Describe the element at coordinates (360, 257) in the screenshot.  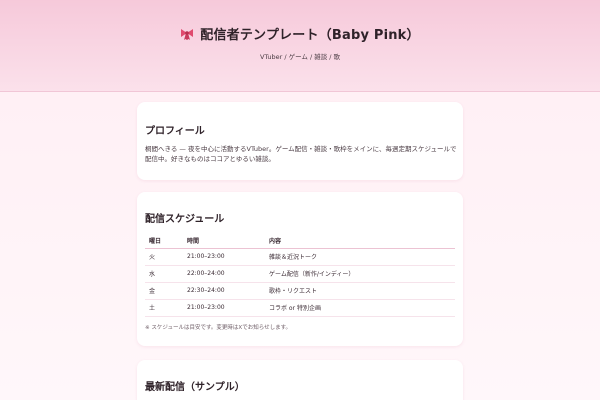
I see `content-cell: 雑談＆近況トーク` at that location.